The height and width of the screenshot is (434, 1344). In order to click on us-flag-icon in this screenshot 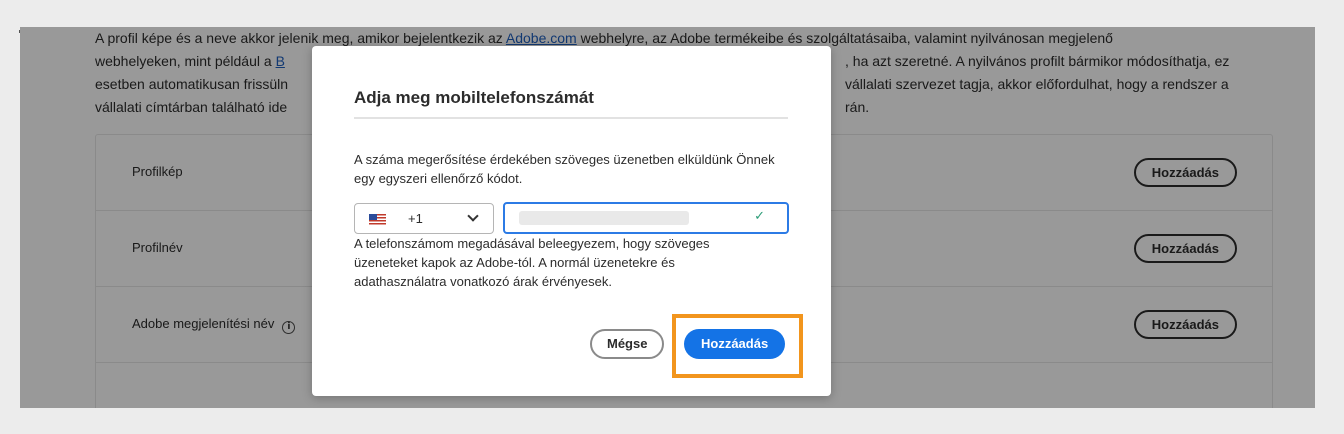, I will do `click(377, 219)`.